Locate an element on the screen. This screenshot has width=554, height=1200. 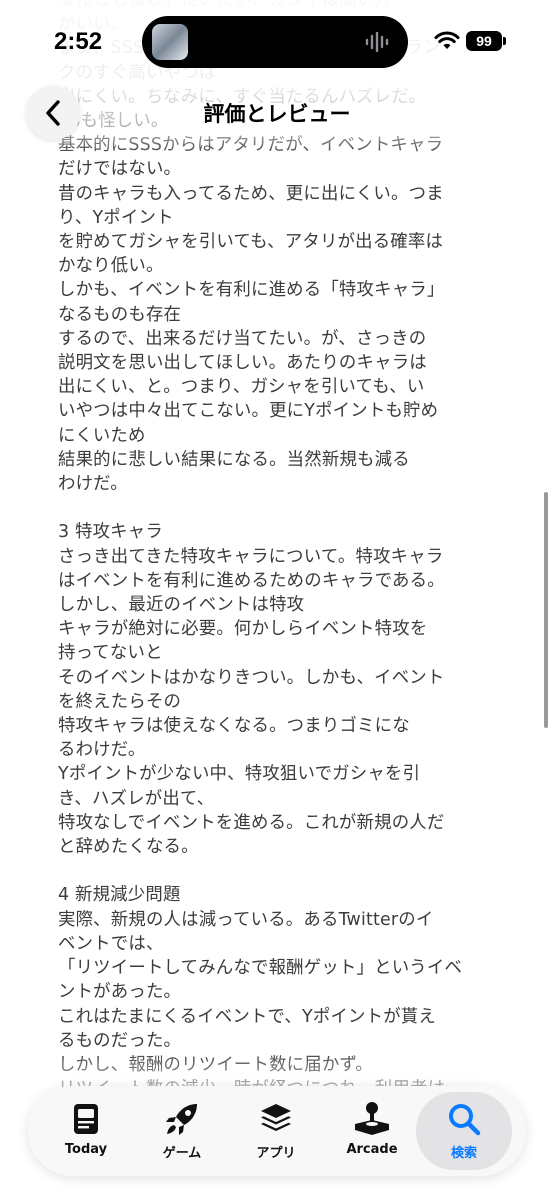
review-line: 昔のキャラも入ってるため、更に出にくい。つま is located at coordinates (251, 193).